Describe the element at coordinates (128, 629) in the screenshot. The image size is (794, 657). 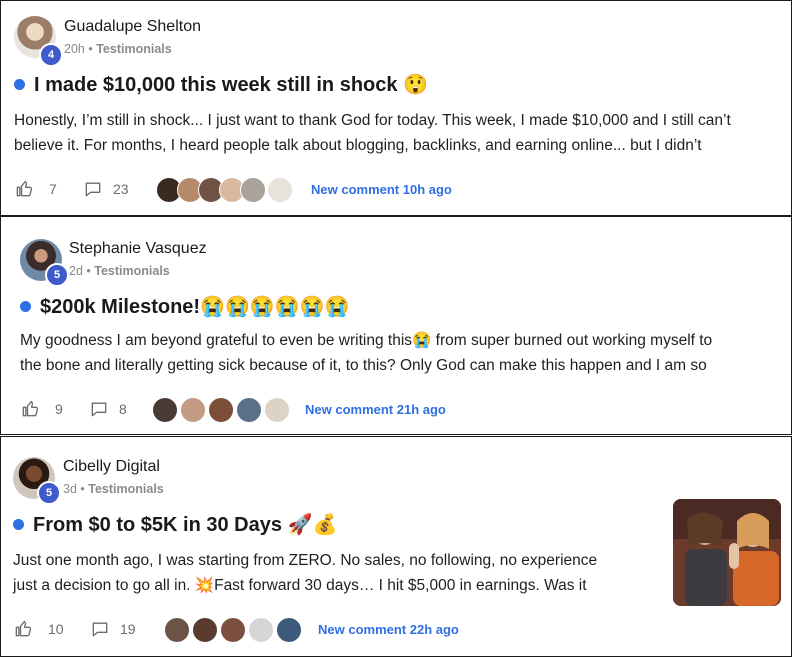
I see `comment-count: 19` at that location.